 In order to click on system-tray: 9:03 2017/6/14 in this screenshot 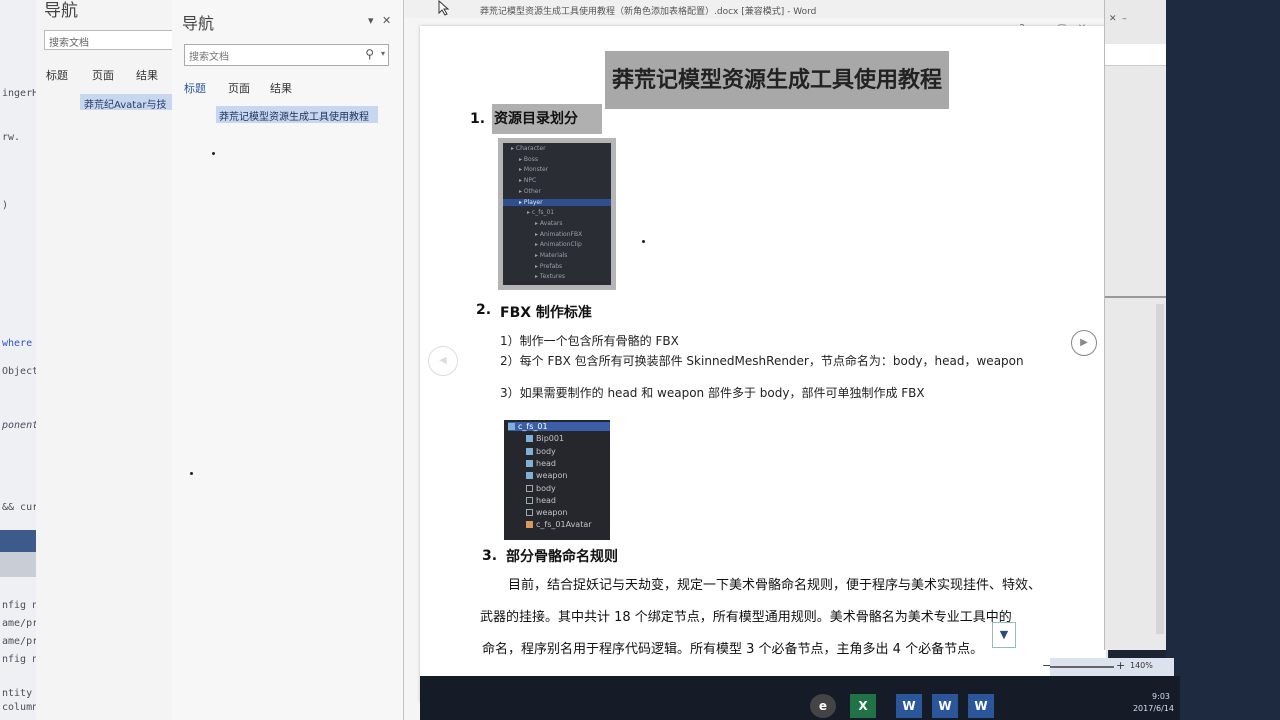, I will do `click(1102, 705)`.